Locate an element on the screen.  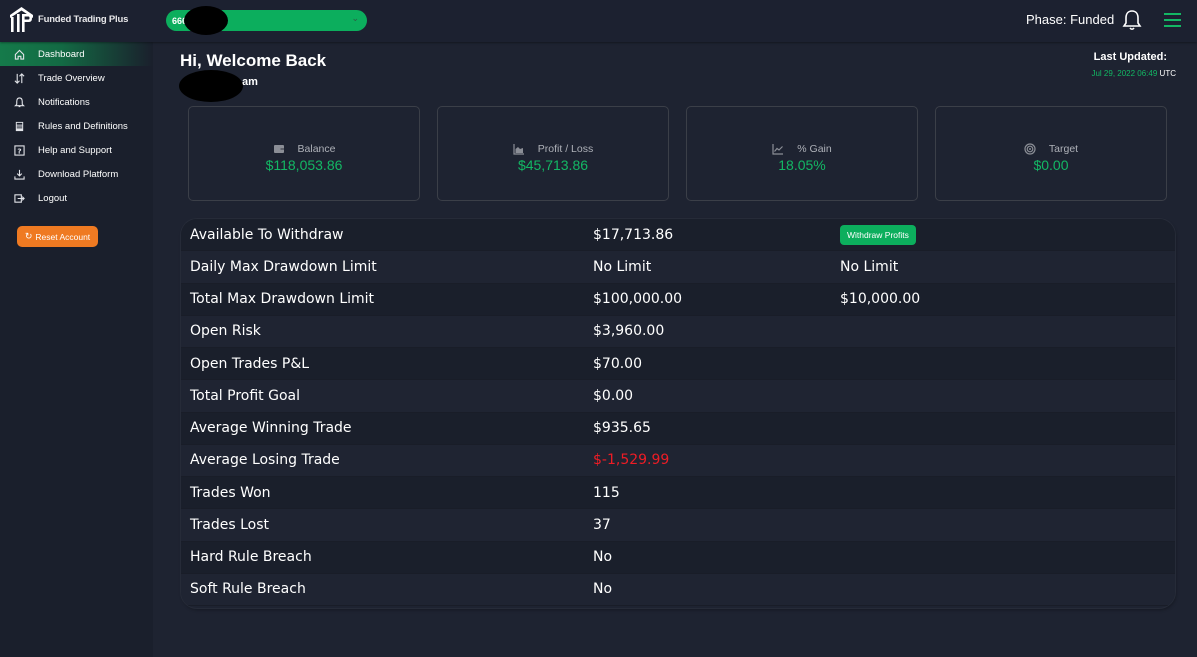
sidebar-item-help: ? Help and Support is located at coordinates (76, 150).